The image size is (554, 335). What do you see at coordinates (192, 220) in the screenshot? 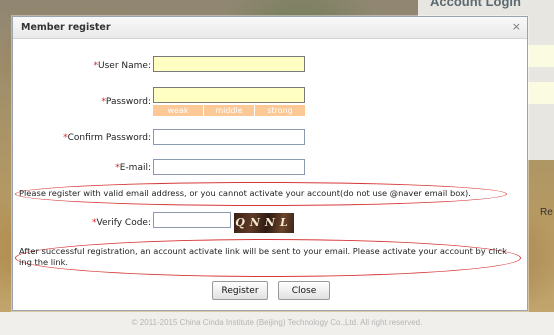
I see `verify-code-input` at bounding box center [192, 220].